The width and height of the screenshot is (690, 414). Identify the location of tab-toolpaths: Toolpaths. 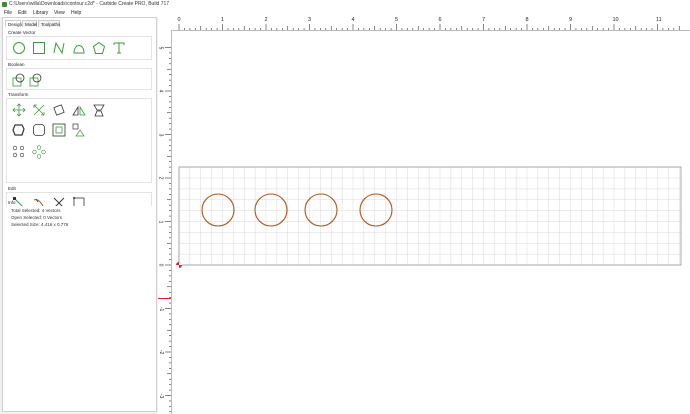
(49, 23).